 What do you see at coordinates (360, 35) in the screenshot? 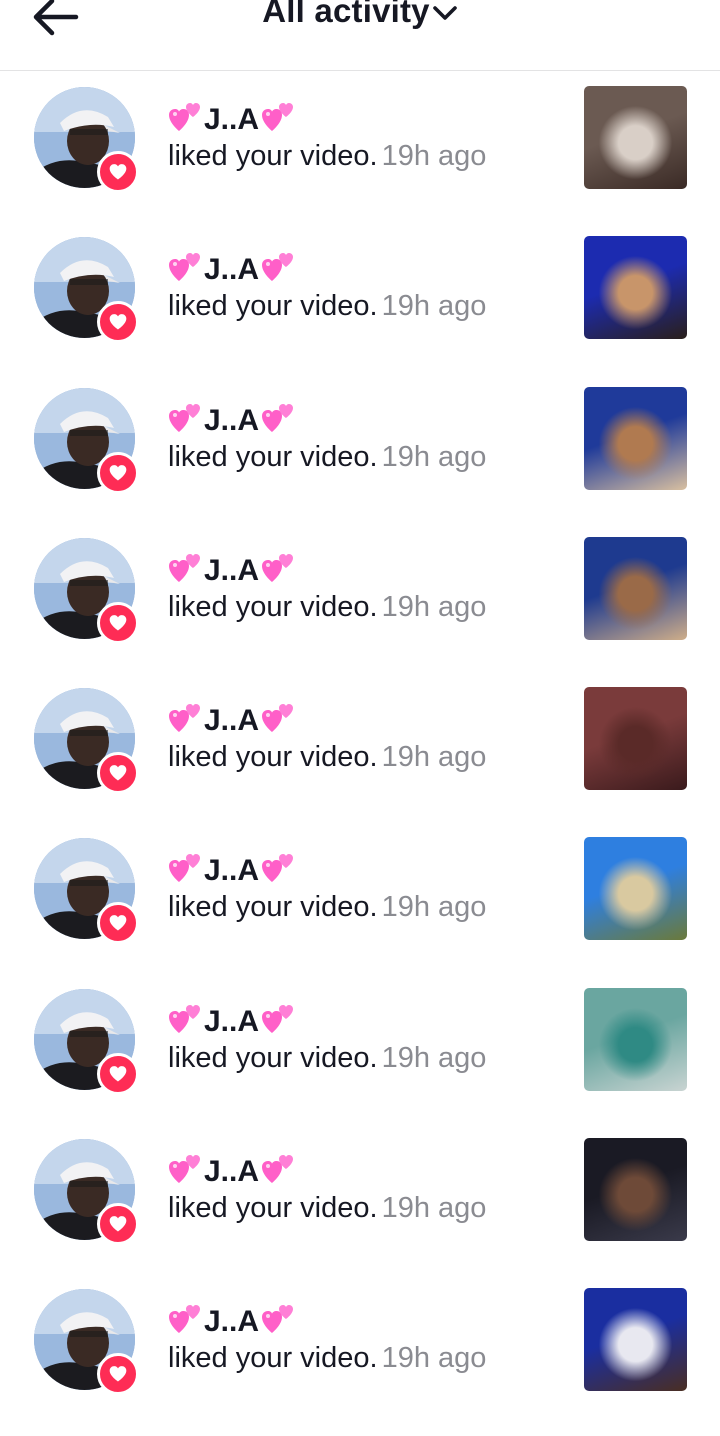
I see `top-bar: All activity` at bounding box center [360, 35].